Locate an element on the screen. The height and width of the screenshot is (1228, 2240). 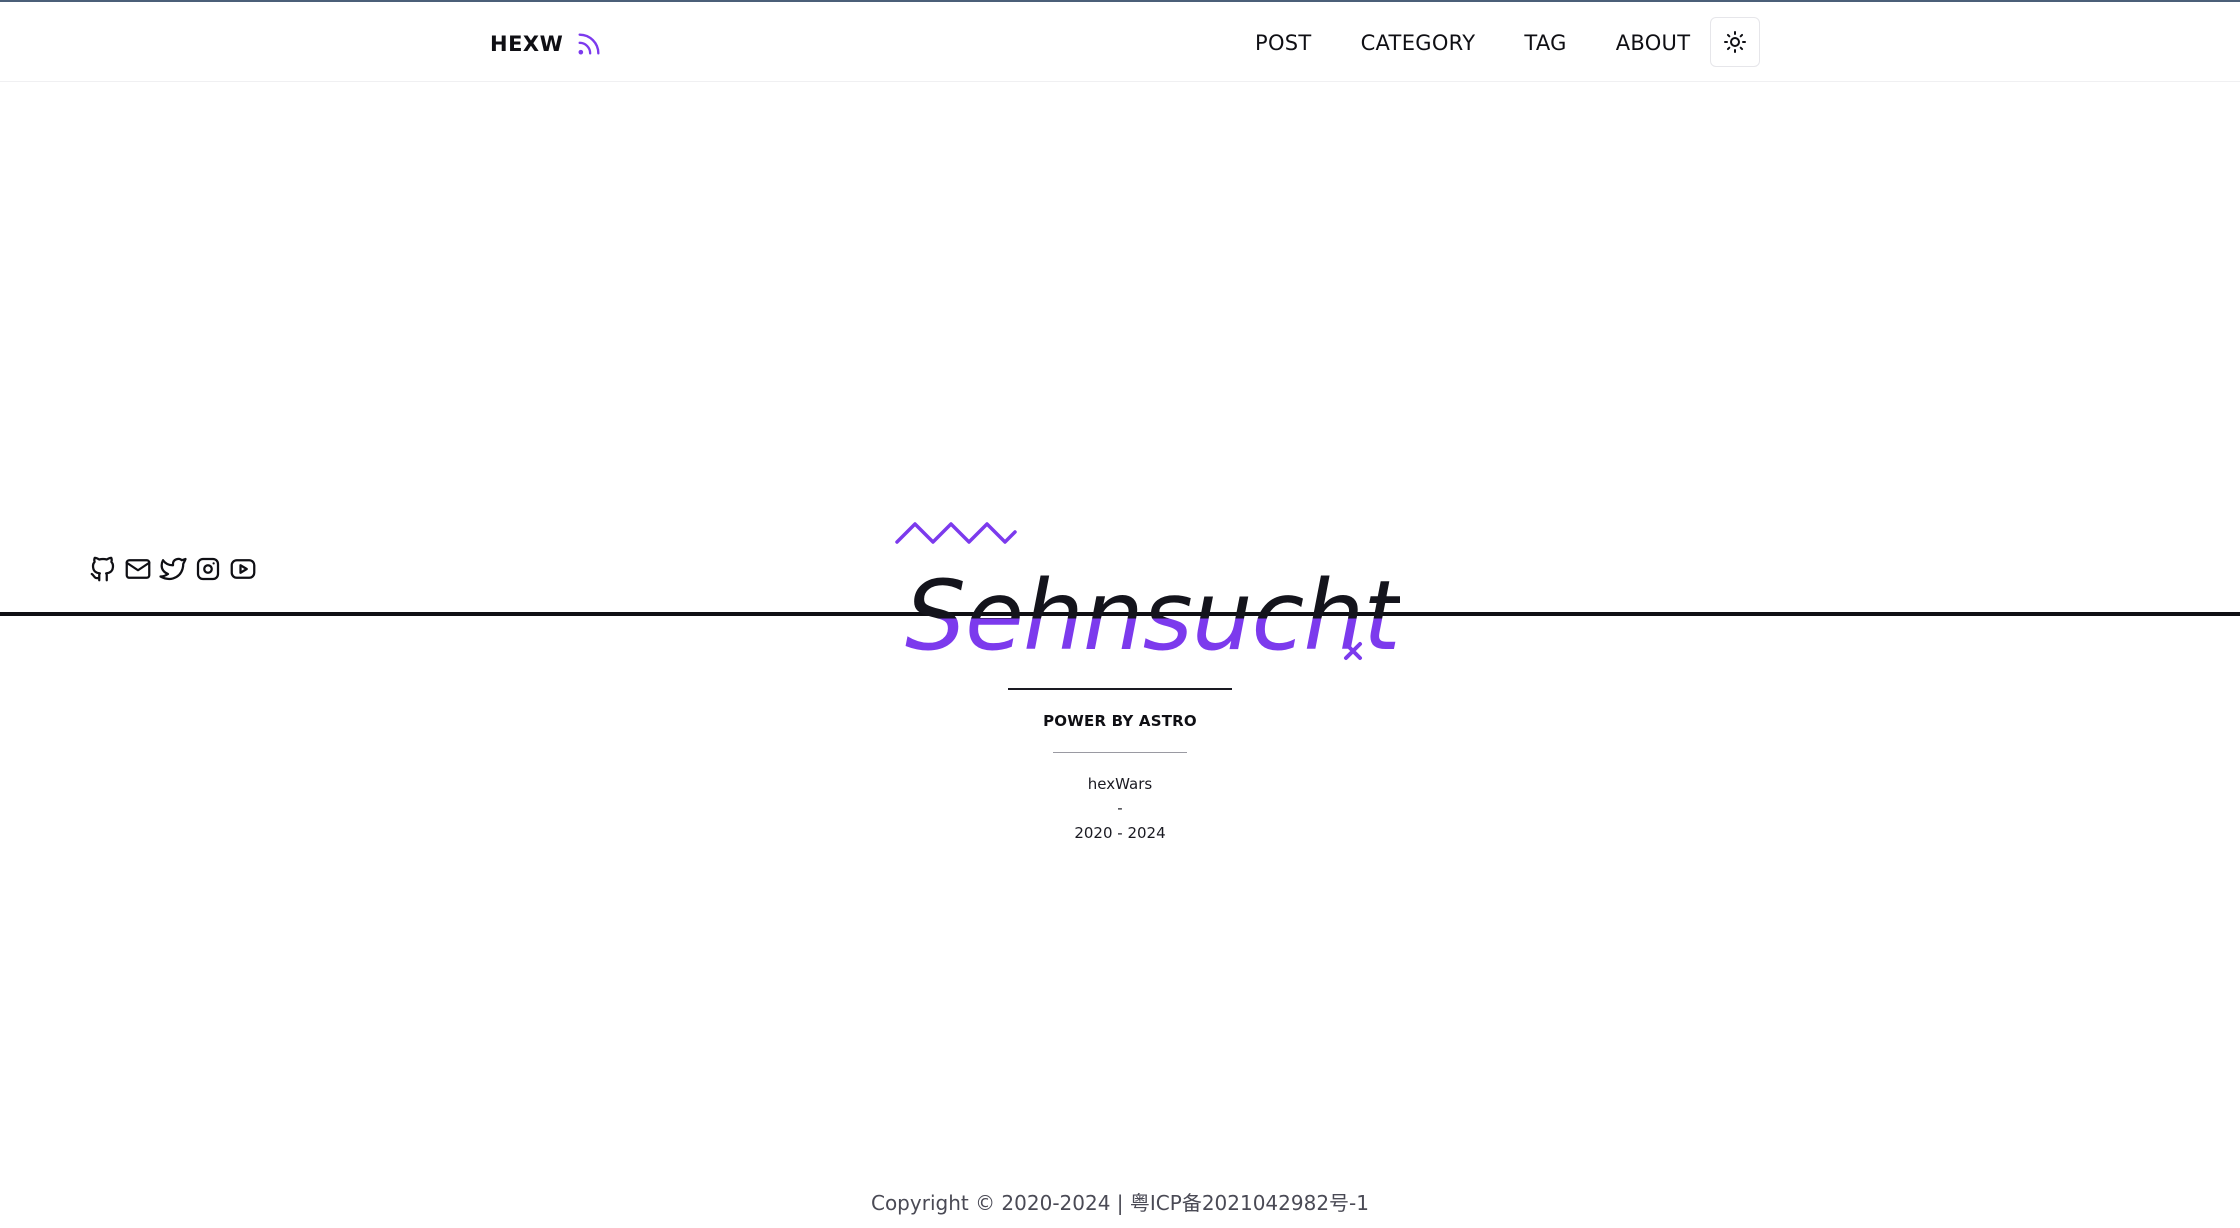
icp-license-link: 粤ICP备2021042982号-1 is located at coordinates (1249, 1203).